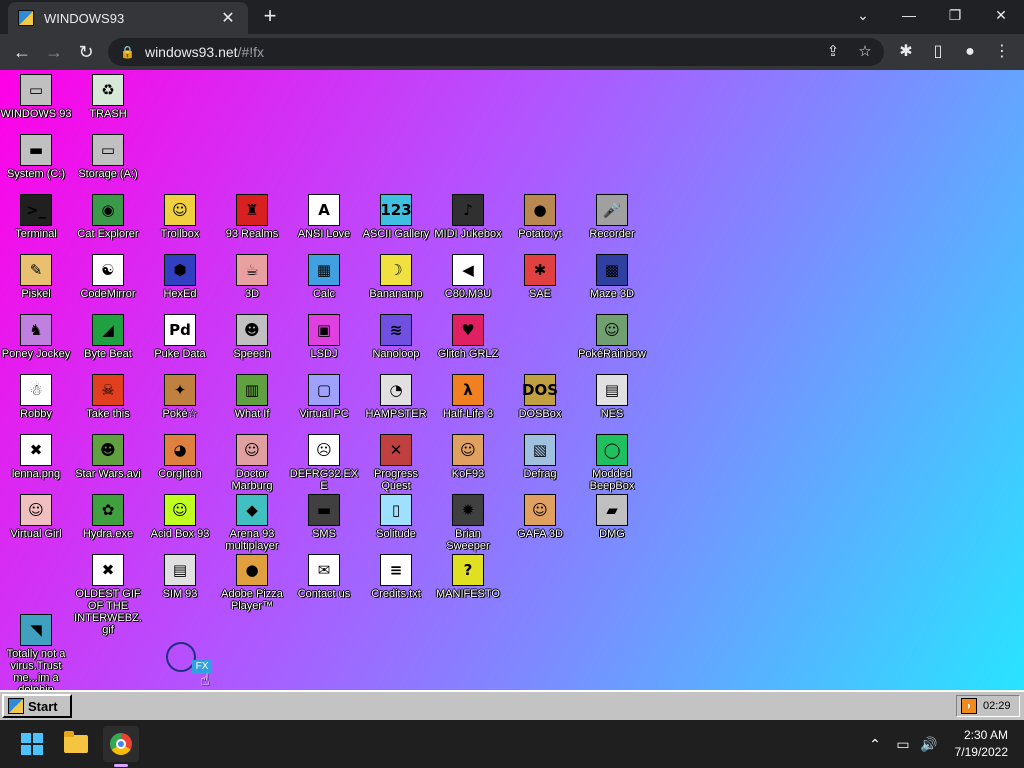  Describe the element at coordinates (76, 744) in the screenshot. I see `file-explorer-button` at that location.